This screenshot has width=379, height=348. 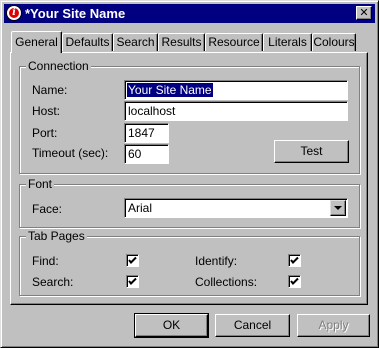 What do you see at coordinates (287, 42) in the screenshot?
I see `tab-literals: Literals` at bounding box center [287, 42].